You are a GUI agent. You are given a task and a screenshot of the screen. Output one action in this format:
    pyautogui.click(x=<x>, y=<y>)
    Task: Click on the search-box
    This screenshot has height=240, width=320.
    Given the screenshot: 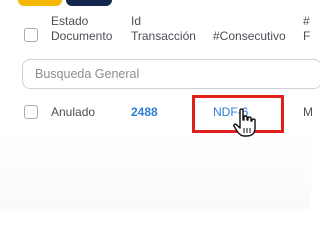 What is the action you would take?
    pyautogui.click(x=171, y=74)
    